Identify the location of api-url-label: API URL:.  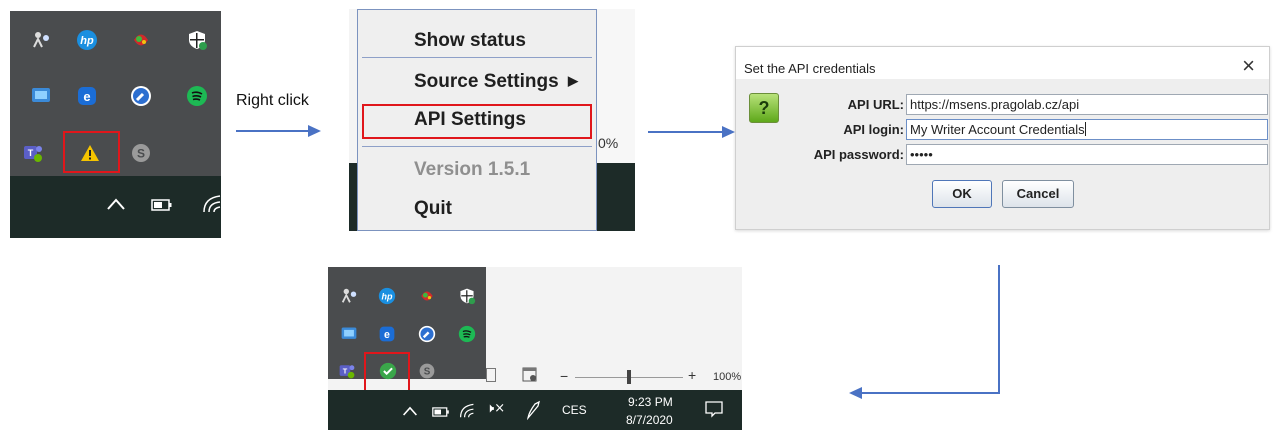
(875, 104).